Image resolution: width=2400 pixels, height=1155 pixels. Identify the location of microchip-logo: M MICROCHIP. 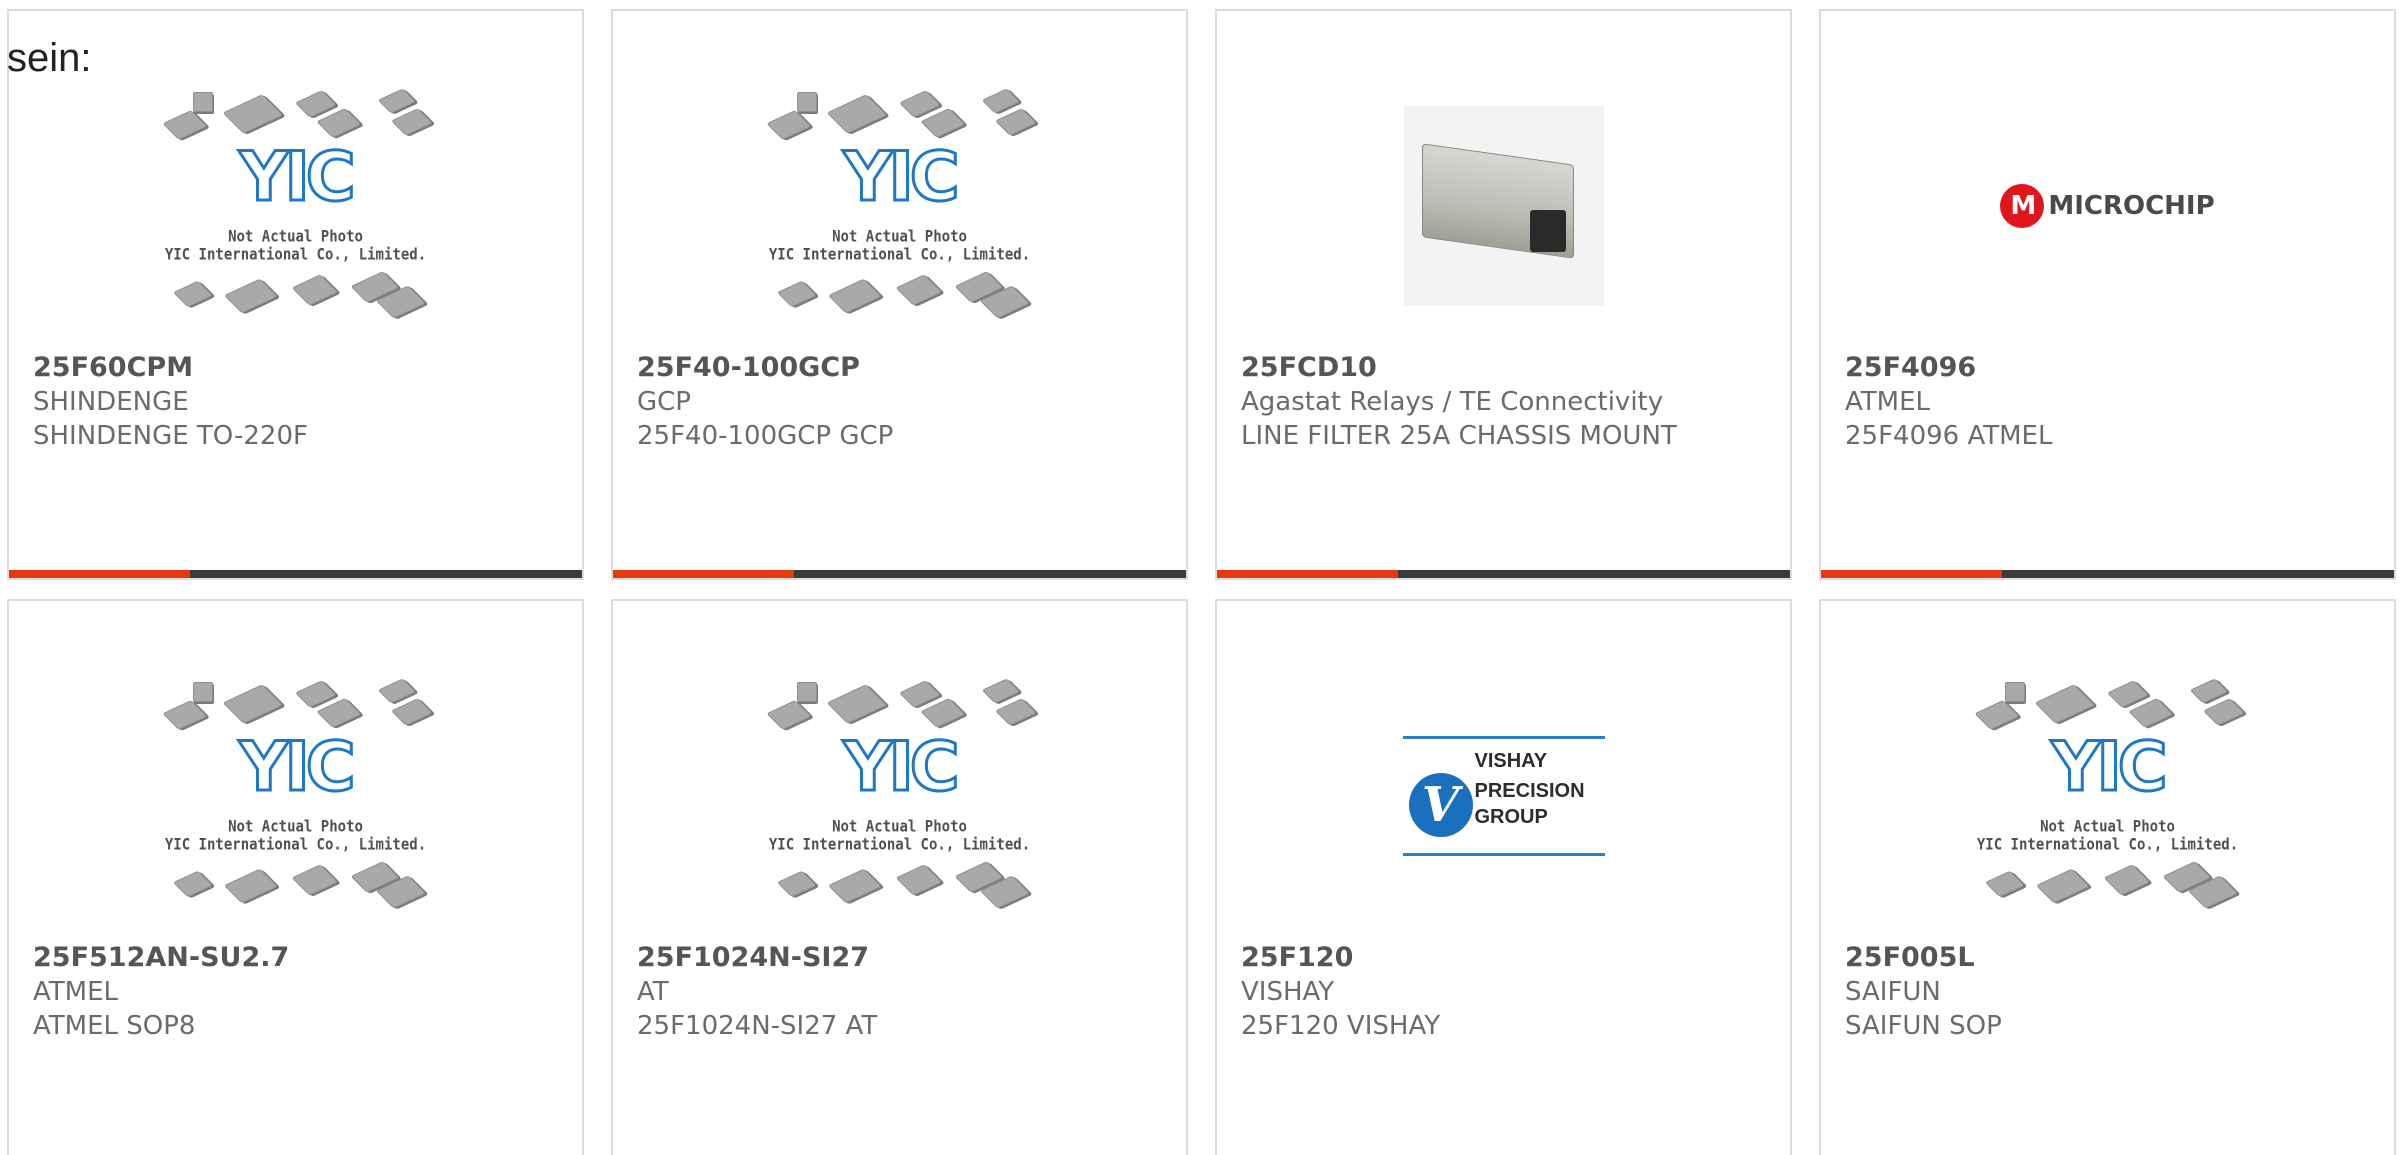
(2107, 206).